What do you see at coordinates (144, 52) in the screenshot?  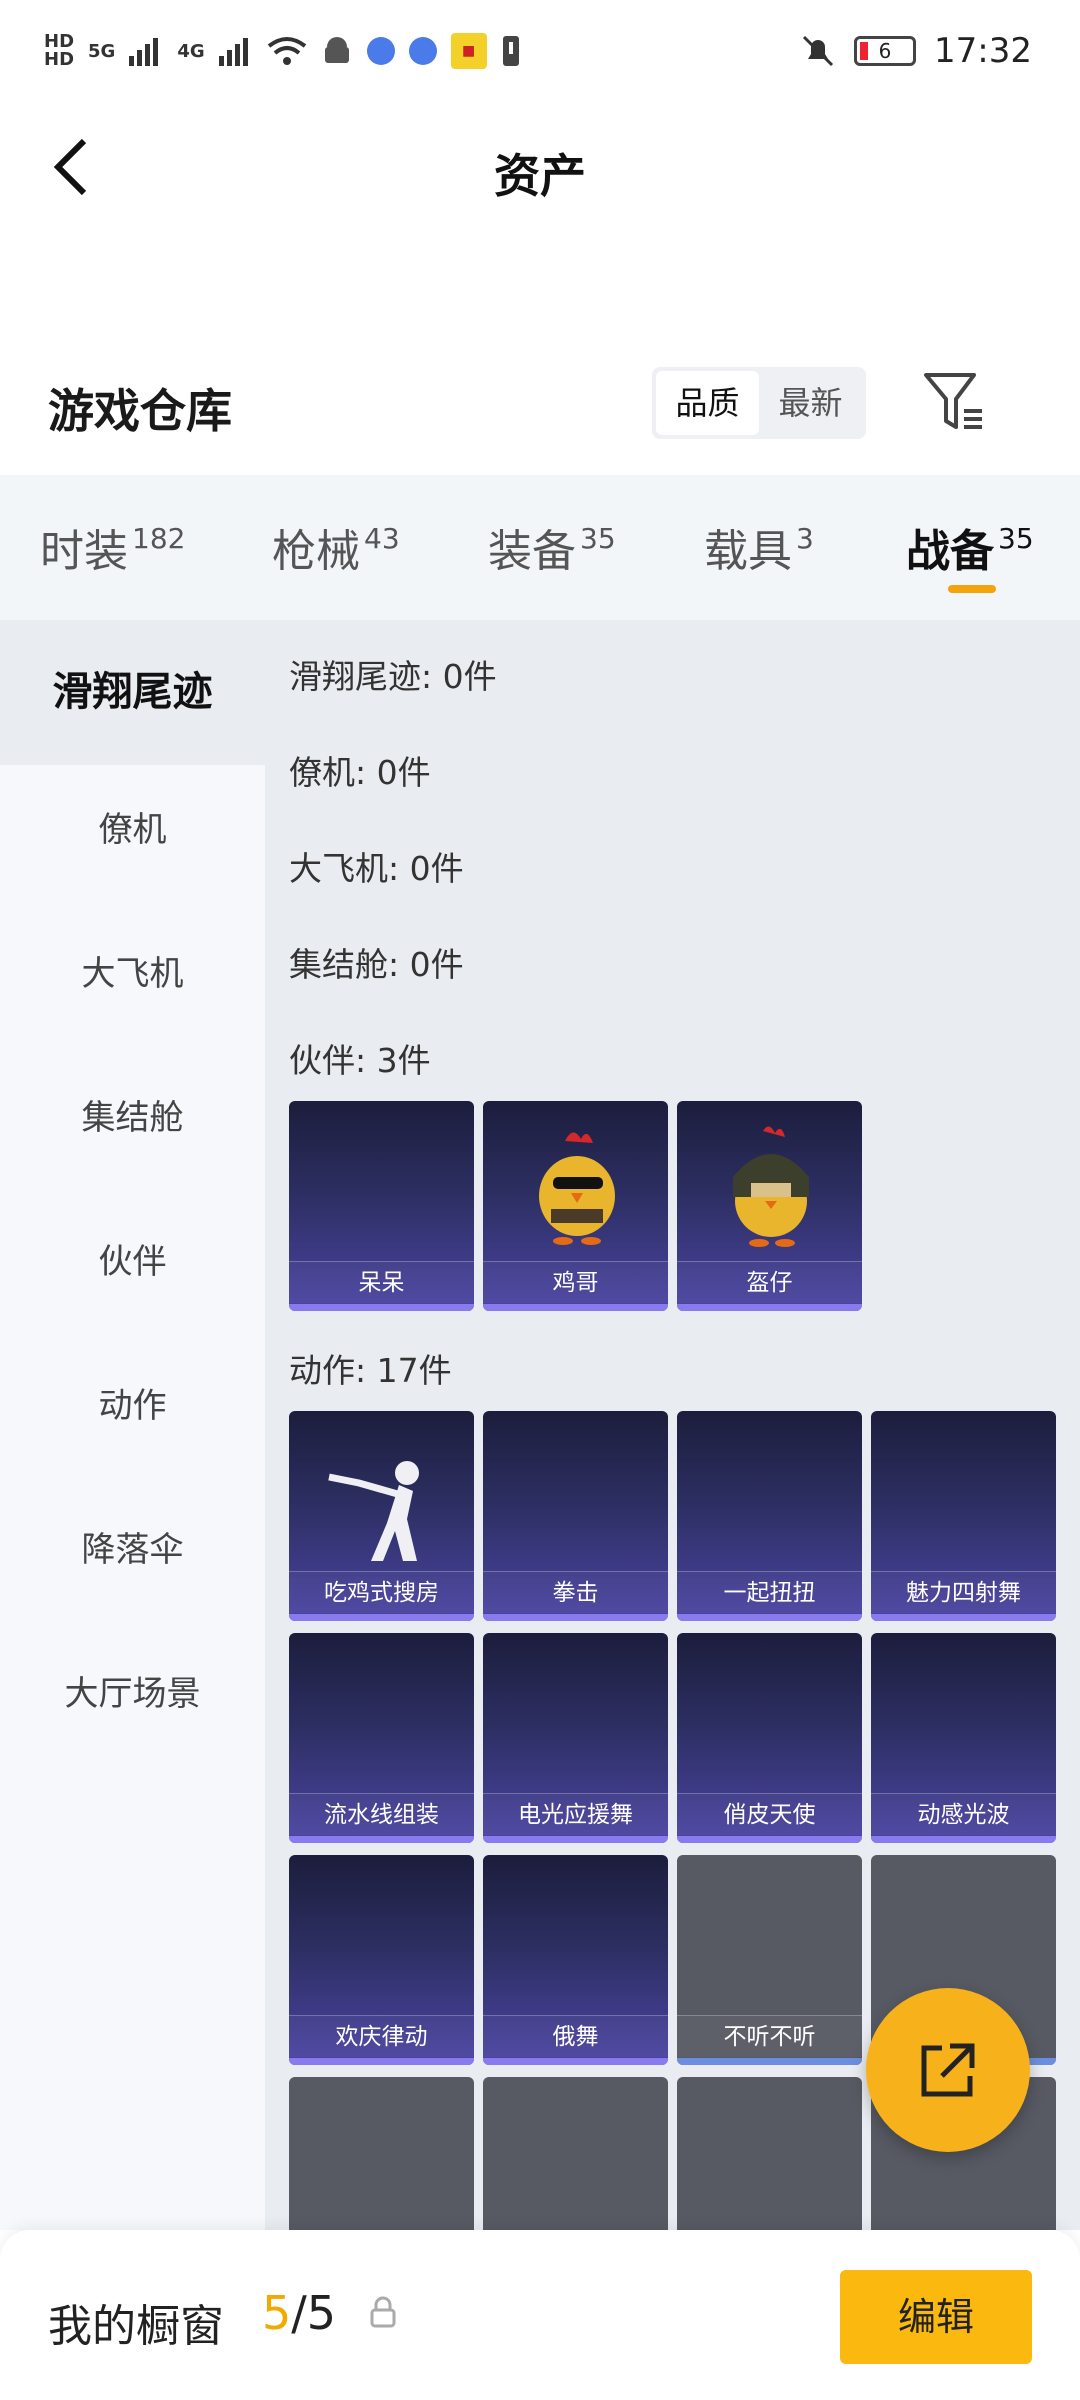 I see `signal-icon` at bounding box center [144, 52].